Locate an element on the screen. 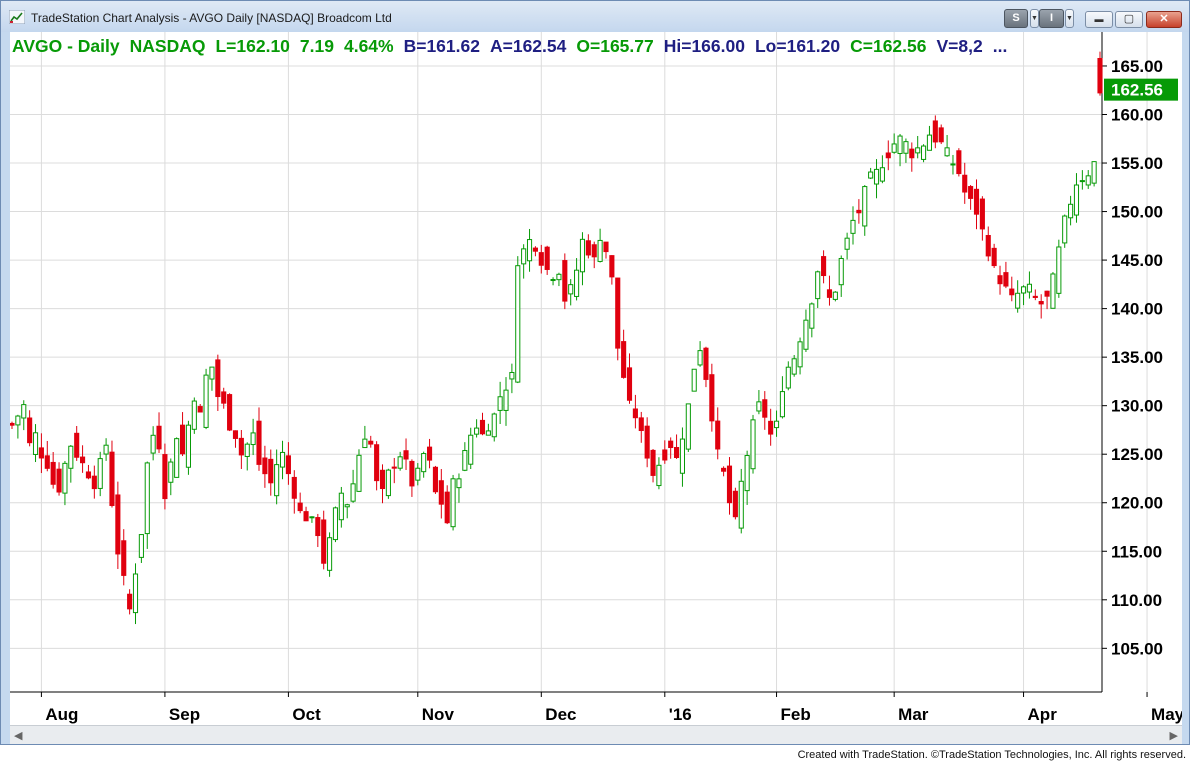  horizontal-scrollbar: ◀ ▶ is located at coordinates (596, 734).